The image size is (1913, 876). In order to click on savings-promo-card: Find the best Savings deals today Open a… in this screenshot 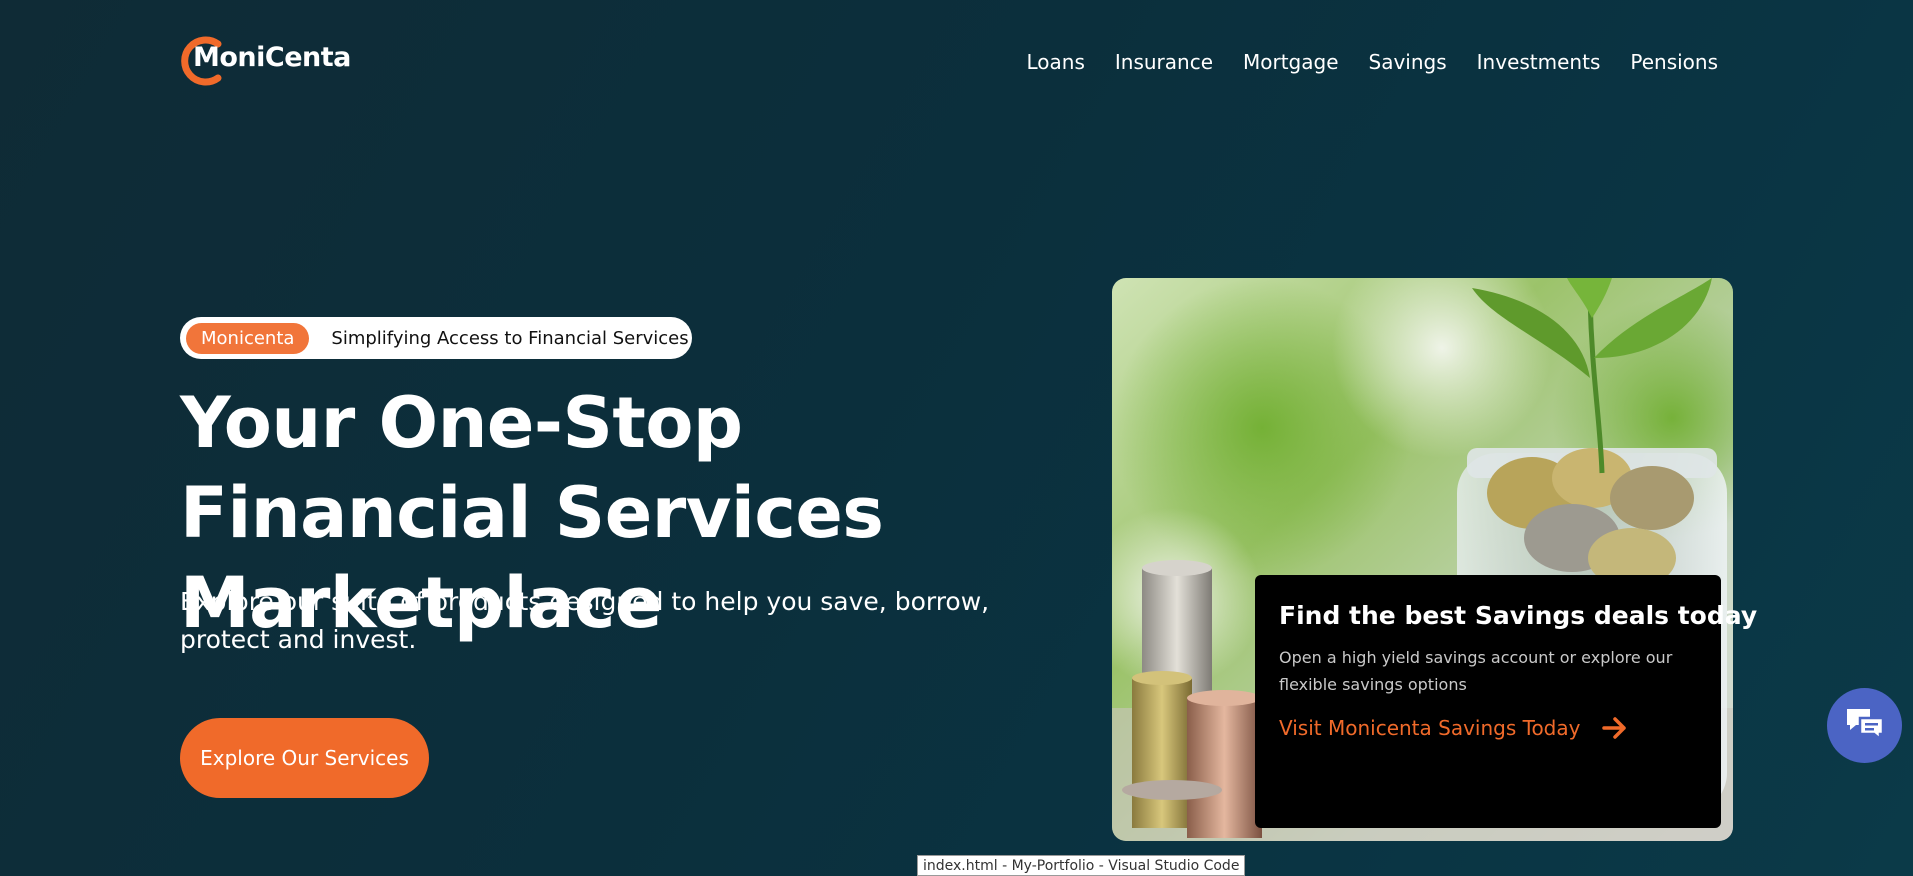, I will do `click(1506, 701)`.